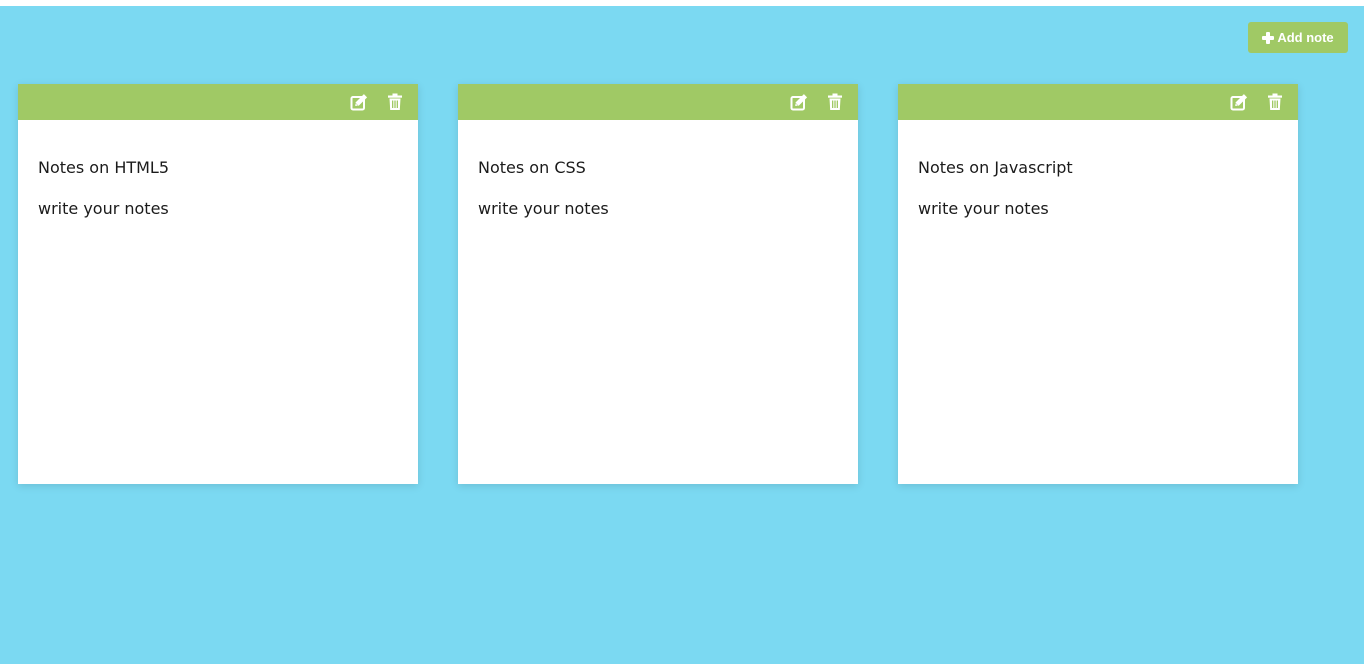 Image resolution: width=1364 pixels, height=664 pixels. I want to click on plus-icon, so click(1268, 37).